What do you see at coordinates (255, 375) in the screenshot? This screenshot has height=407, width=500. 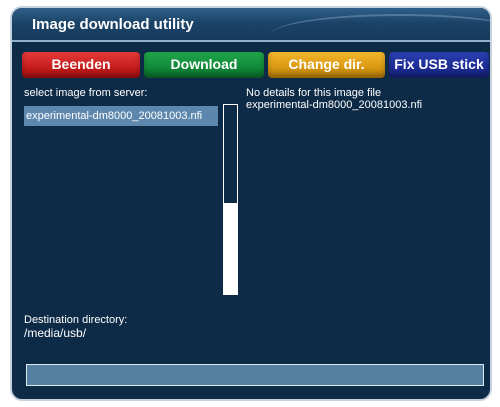 I see `download-progress-bar` at bounding box center [255, 375].